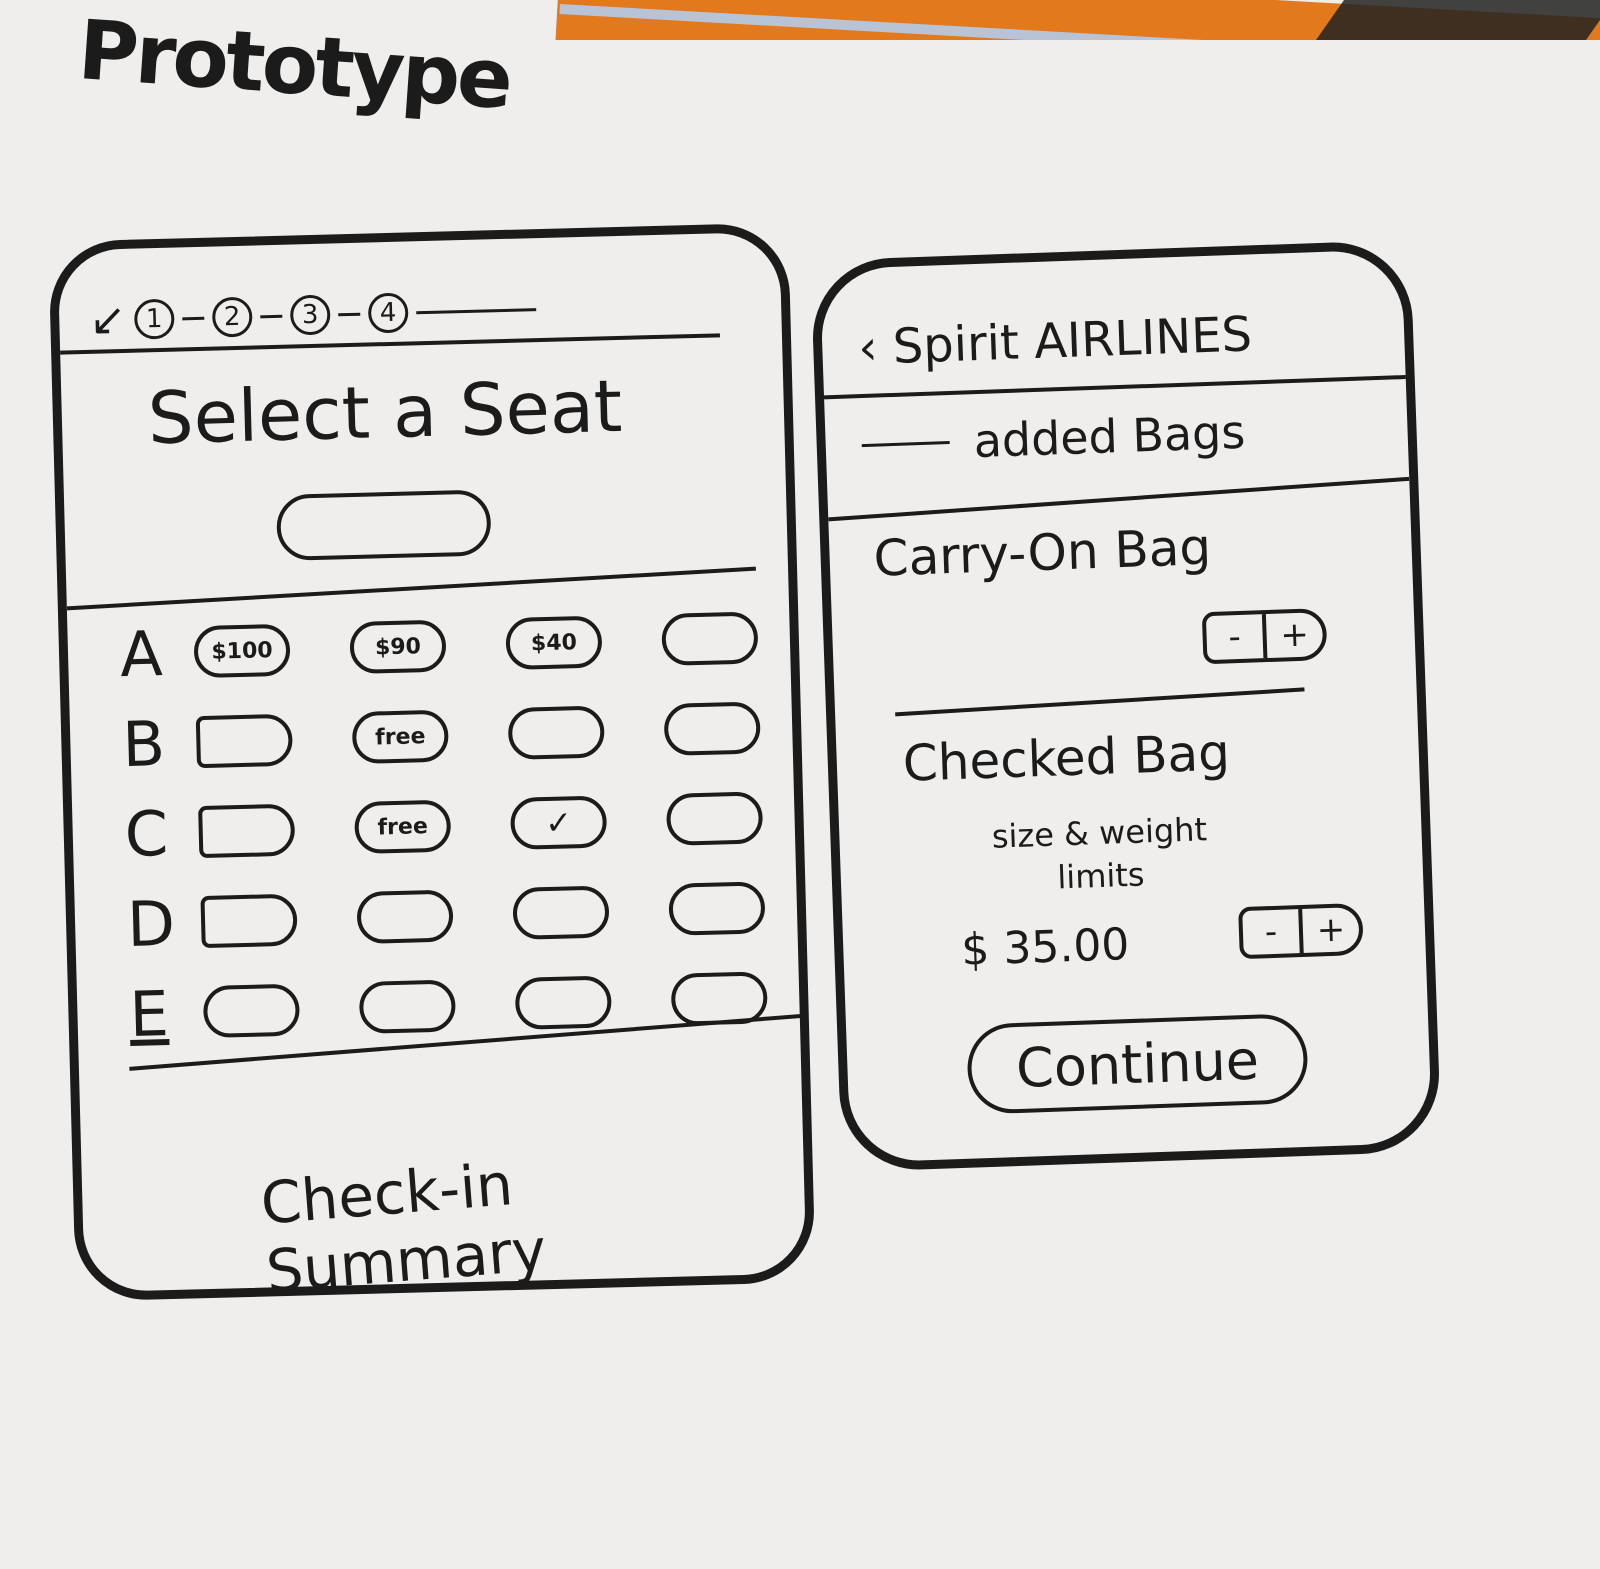 This screenshot has height=1569, width=1600. I want to click on seat-a3: $40, so click(554, 643).